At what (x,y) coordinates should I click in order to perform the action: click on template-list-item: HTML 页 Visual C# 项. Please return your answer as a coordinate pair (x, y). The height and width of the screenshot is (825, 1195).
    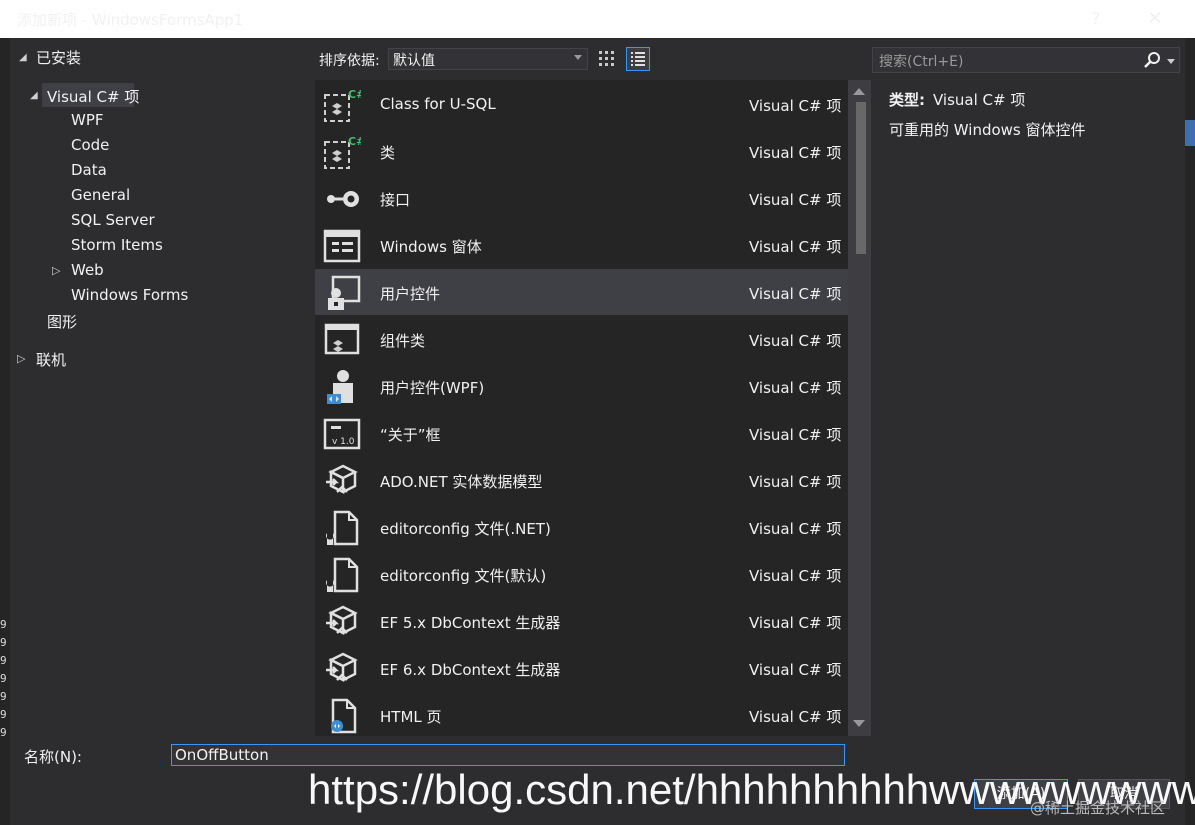
    Looking at the image, I should click on (581, 714).